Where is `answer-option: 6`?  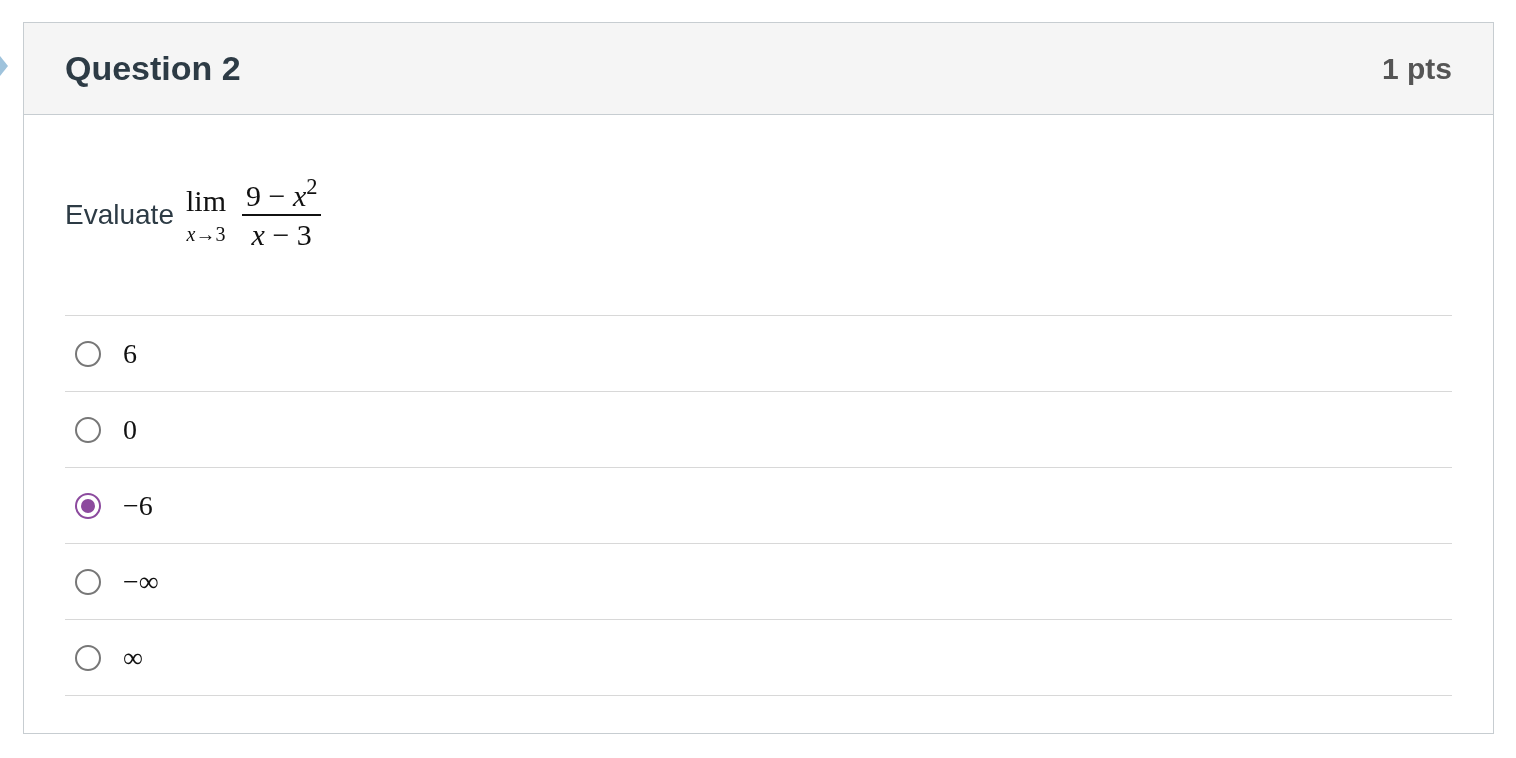 answer-option: 6 is located at coordinates (130, 353).